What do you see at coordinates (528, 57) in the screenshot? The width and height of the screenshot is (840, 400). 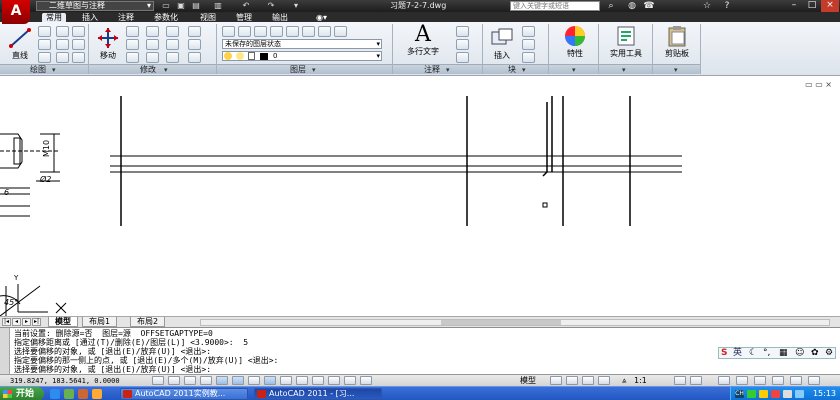 I see `block-attribute-icon` at bounding box center [528, 57].